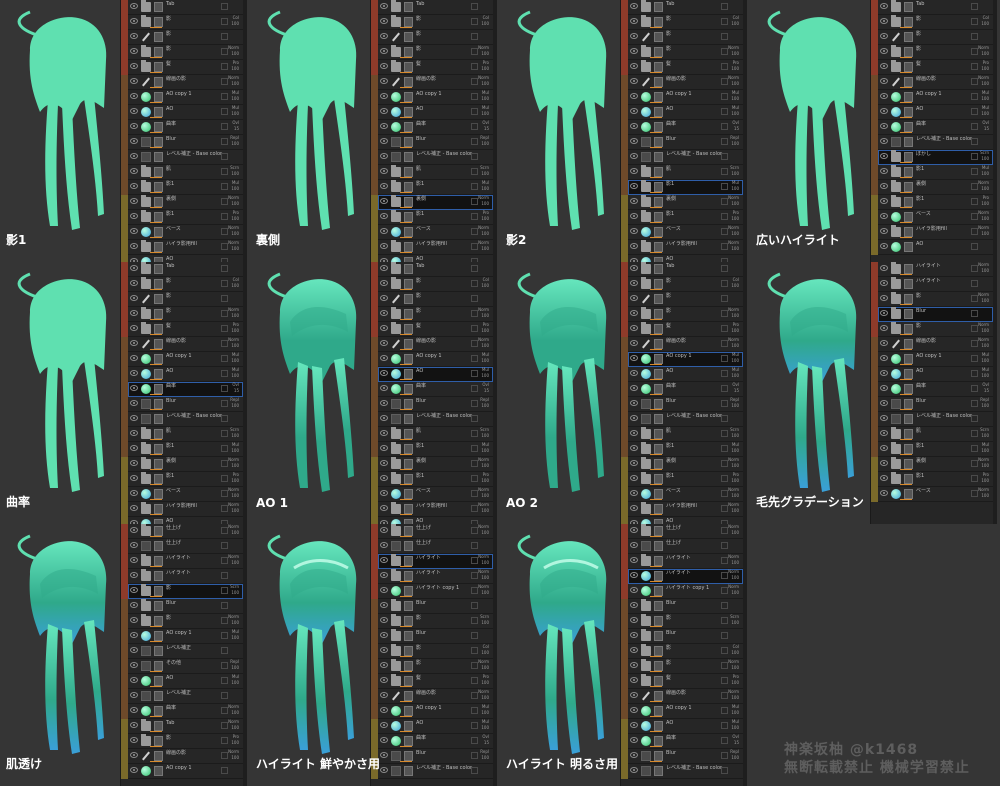 The width and height of the screenshot is (1000, 786). I want to click on layer-row: ハイラ影用fill Norm 100, so click(185, 247).